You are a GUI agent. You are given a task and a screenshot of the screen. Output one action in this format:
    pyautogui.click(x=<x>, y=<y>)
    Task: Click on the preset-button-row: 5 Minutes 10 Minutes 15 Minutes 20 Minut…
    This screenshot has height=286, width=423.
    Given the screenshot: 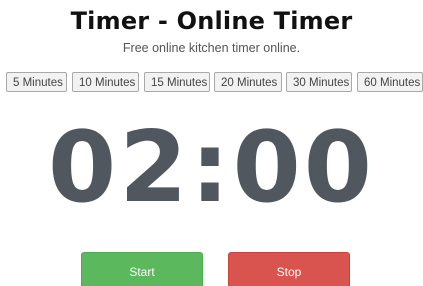 What is the action you would take?
    pyautogui.click(x=211, y=83)
    